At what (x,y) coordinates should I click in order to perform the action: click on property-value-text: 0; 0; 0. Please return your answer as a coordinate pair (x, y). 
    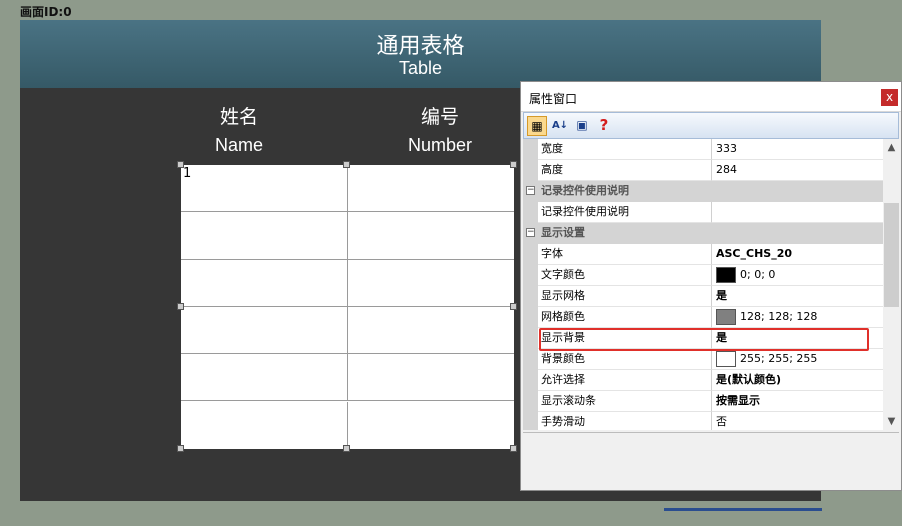
    Looking at the image, I should click on (758, 274).